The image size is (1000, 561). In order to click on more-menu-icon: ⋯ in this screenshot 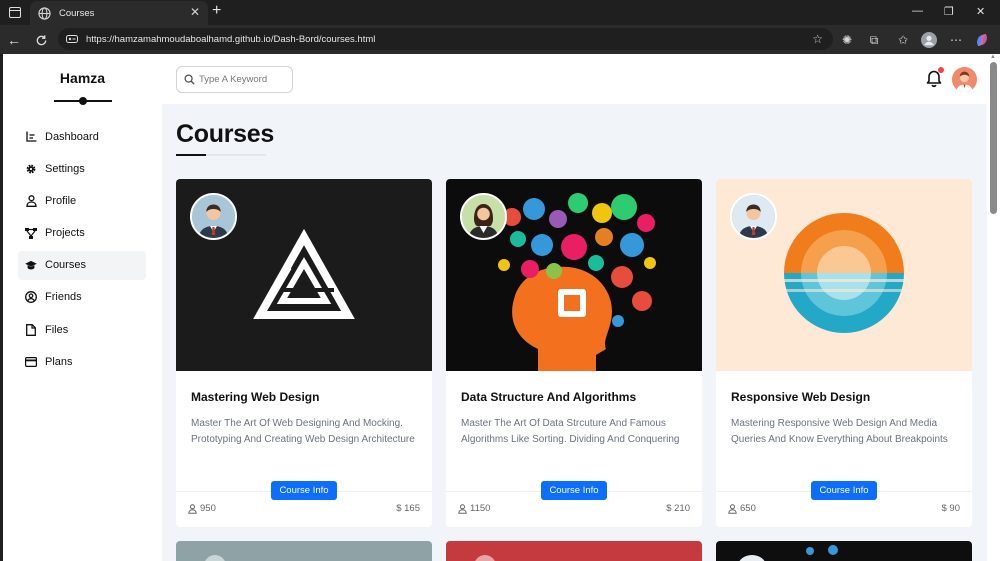, I will do `click(956, 40)`.